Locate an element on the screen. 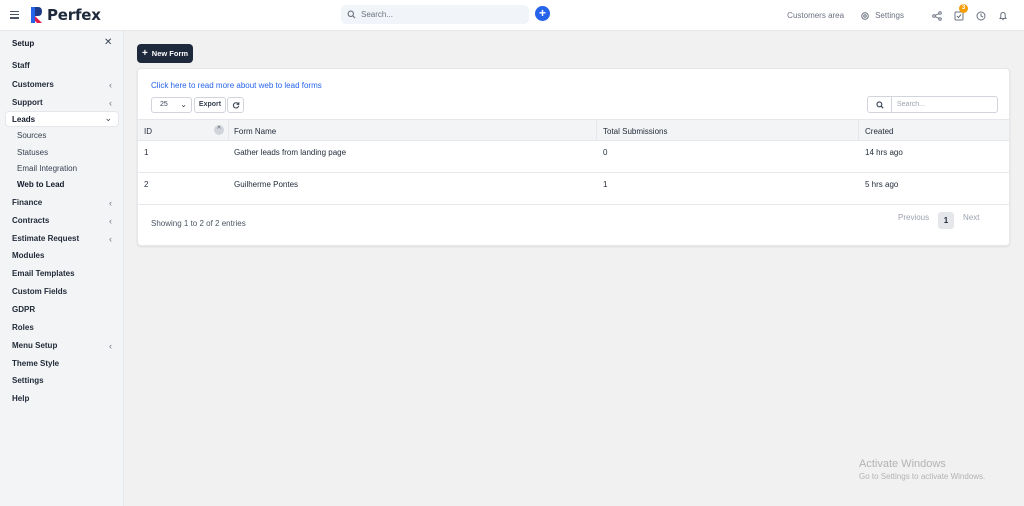 Image resolution: width=1024 pixels, height=506 pixels. plus-icon: + is located at coordinates (144, 53).